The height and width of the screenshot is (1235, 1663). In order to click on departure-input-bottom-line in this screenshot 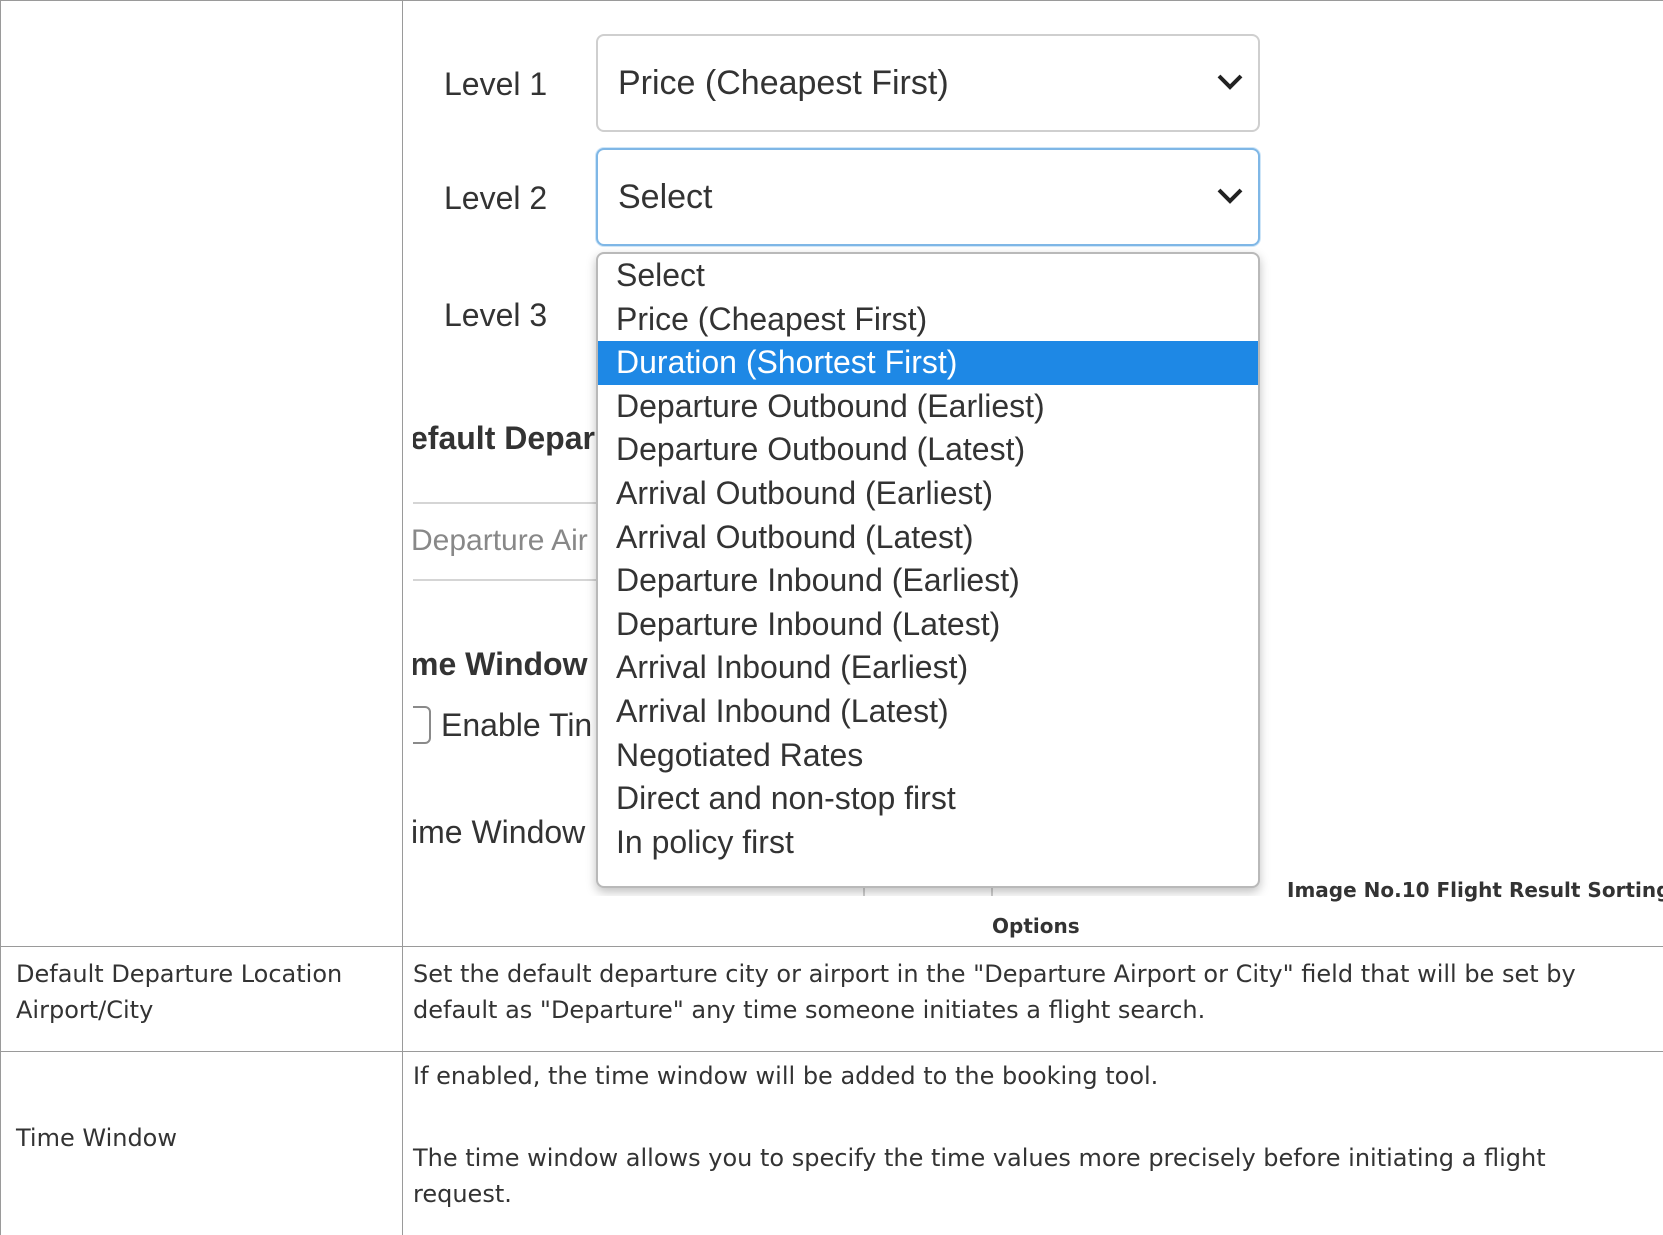, I will do `click(508, 580)`.